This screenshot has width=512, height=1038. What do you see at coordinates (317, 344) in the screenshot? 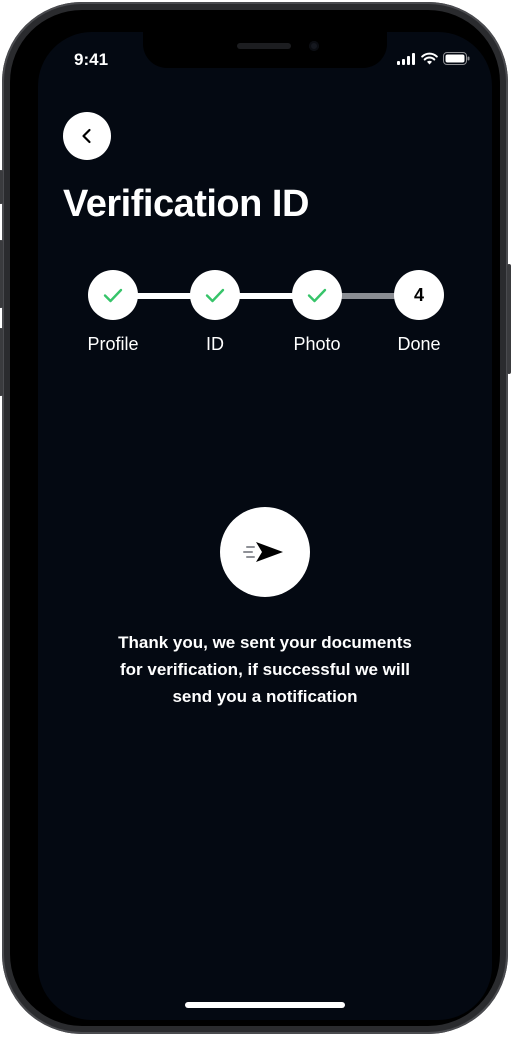
I see `step-label: Photo` at bounding box center [317, 344].